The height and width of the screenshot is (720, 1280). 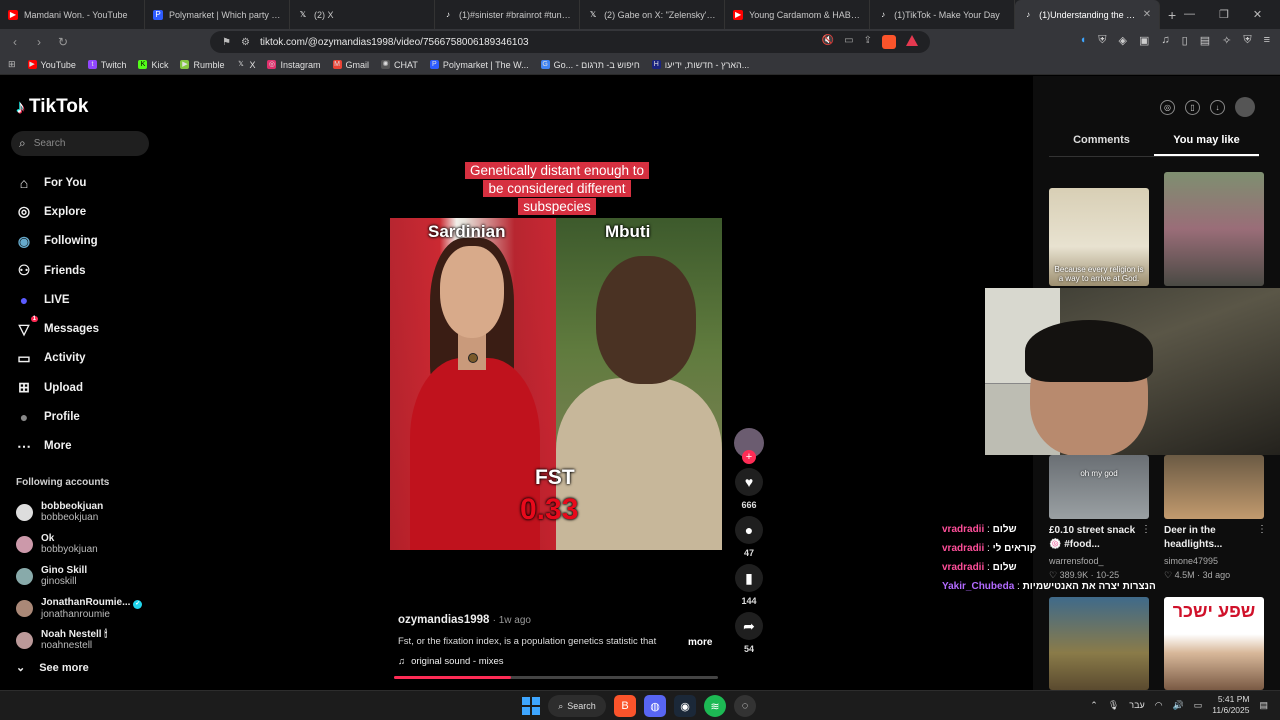 What do you see at coordinates (625, 706) in the screenshot?
I see `brave-icon: B` at bounding box center [625, 706].